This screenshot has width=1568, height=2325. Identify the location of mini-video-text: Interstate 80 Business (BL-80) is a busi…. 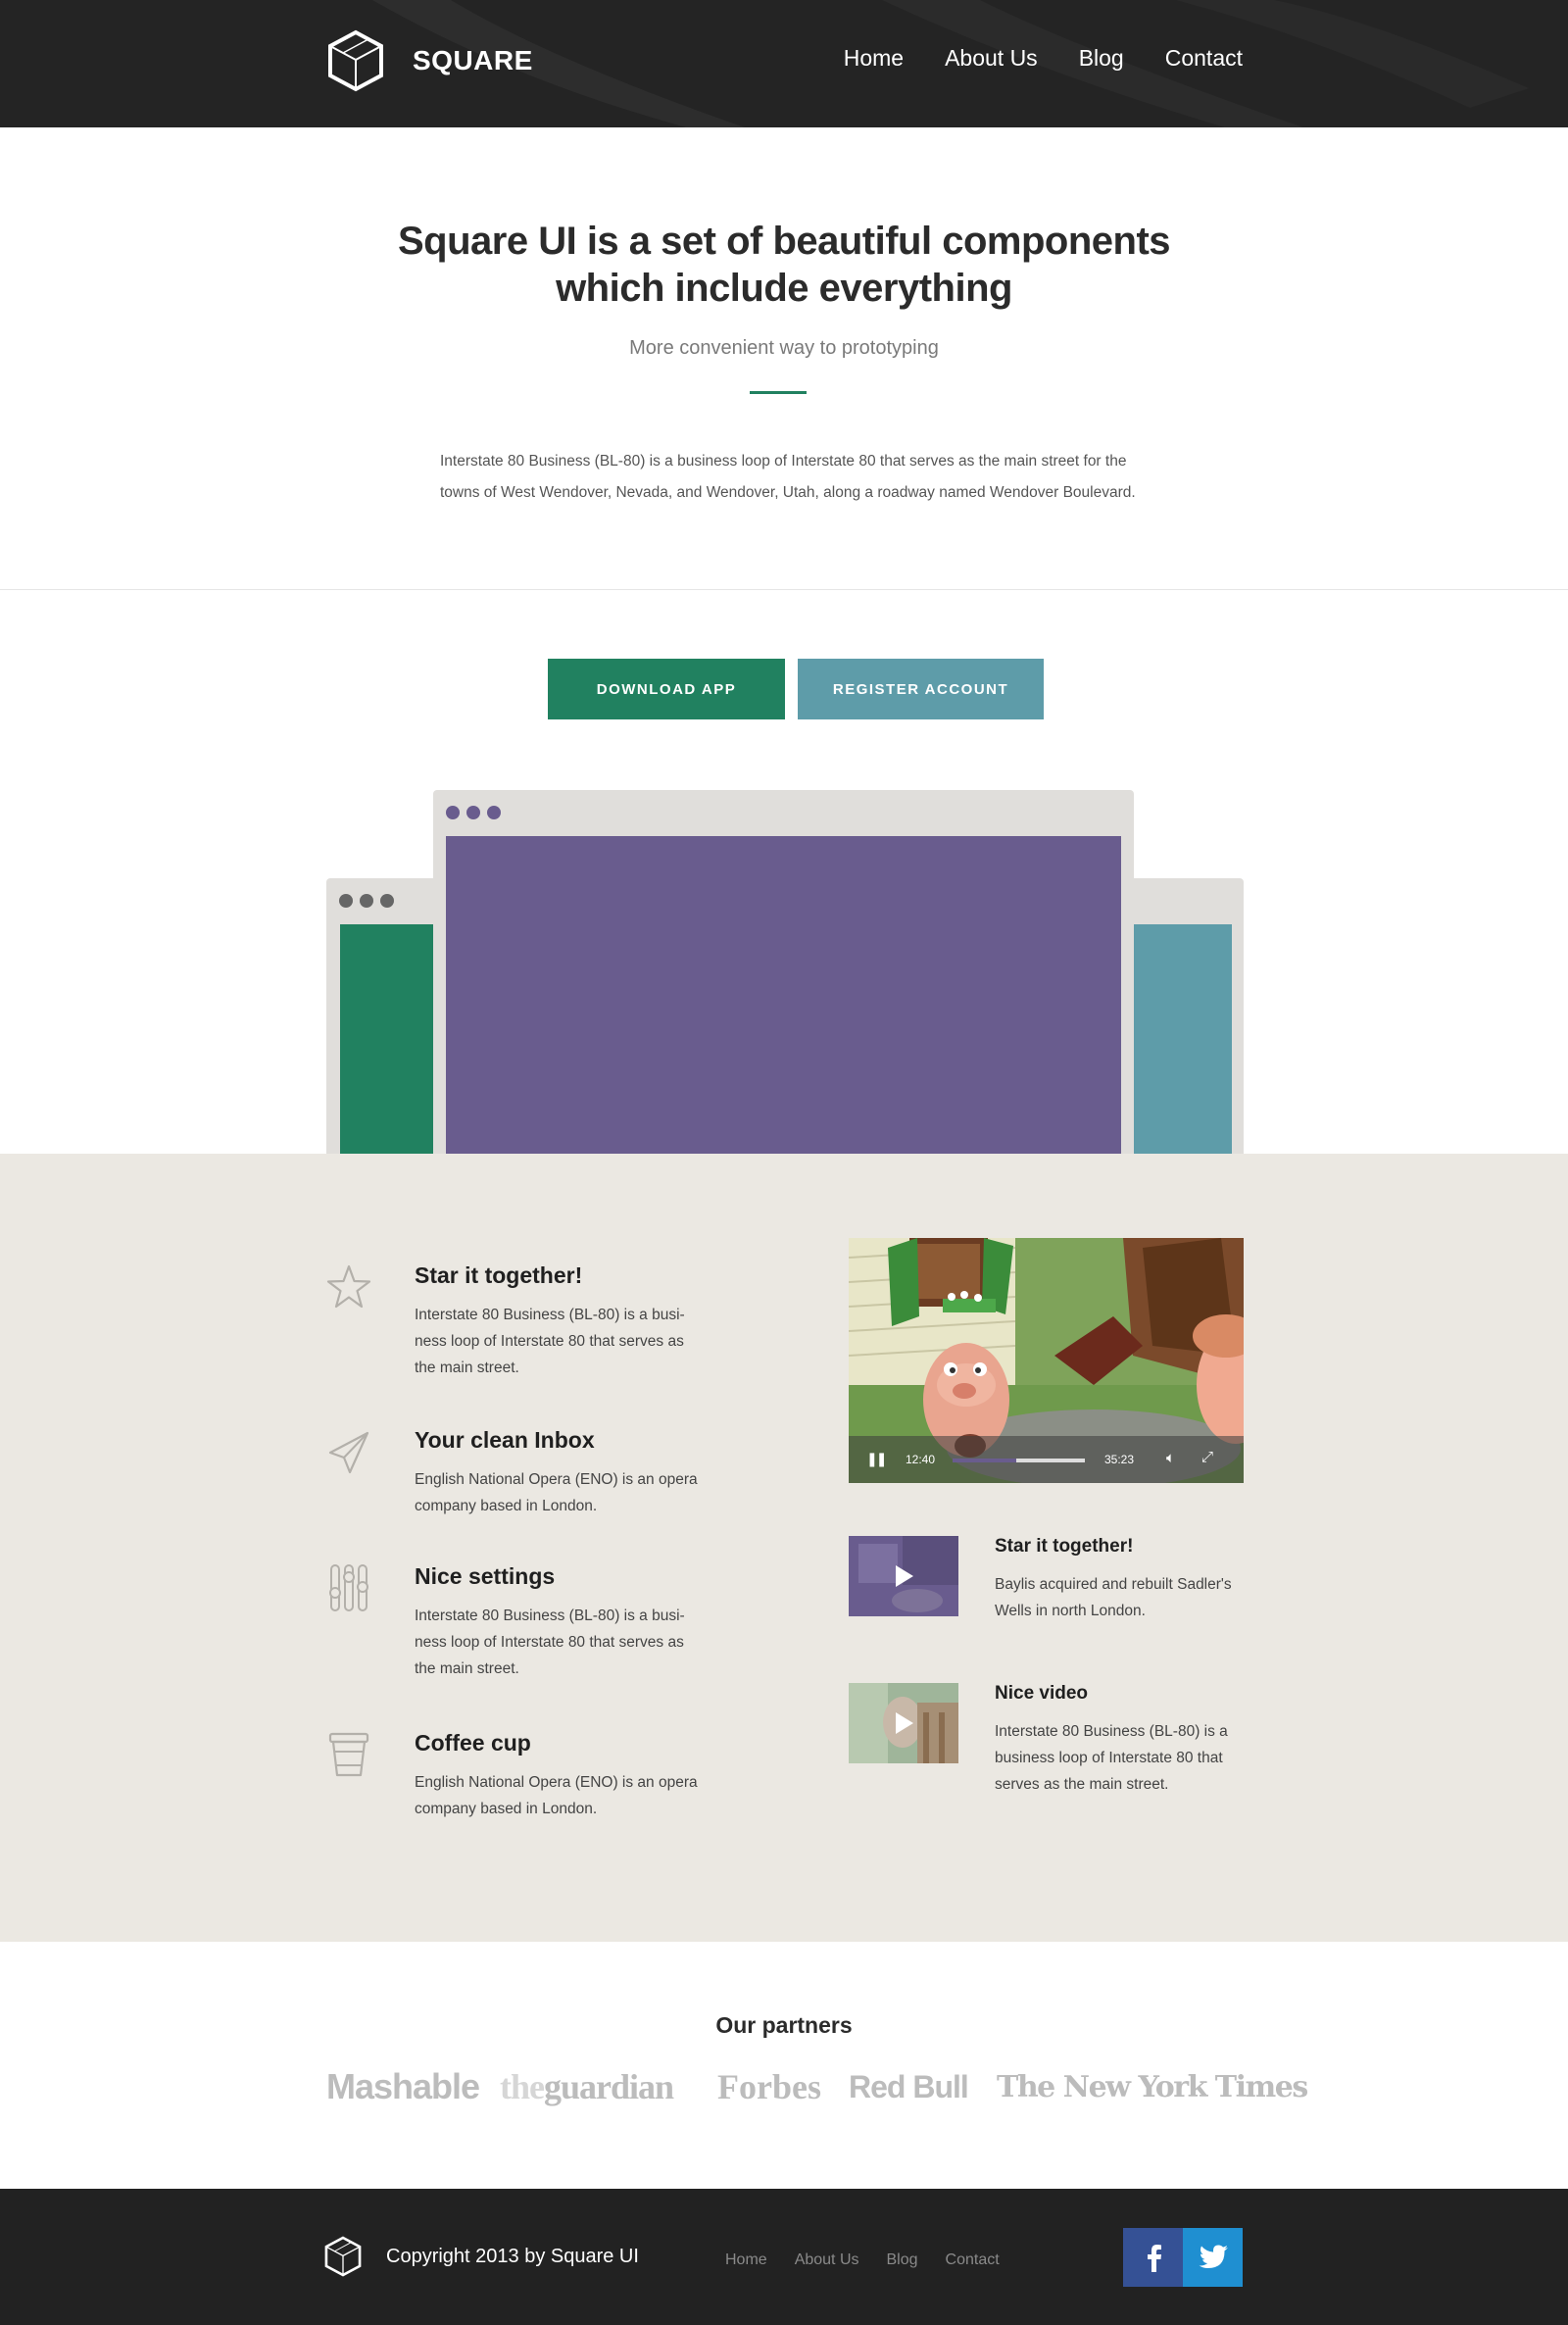
(1111, 1758).